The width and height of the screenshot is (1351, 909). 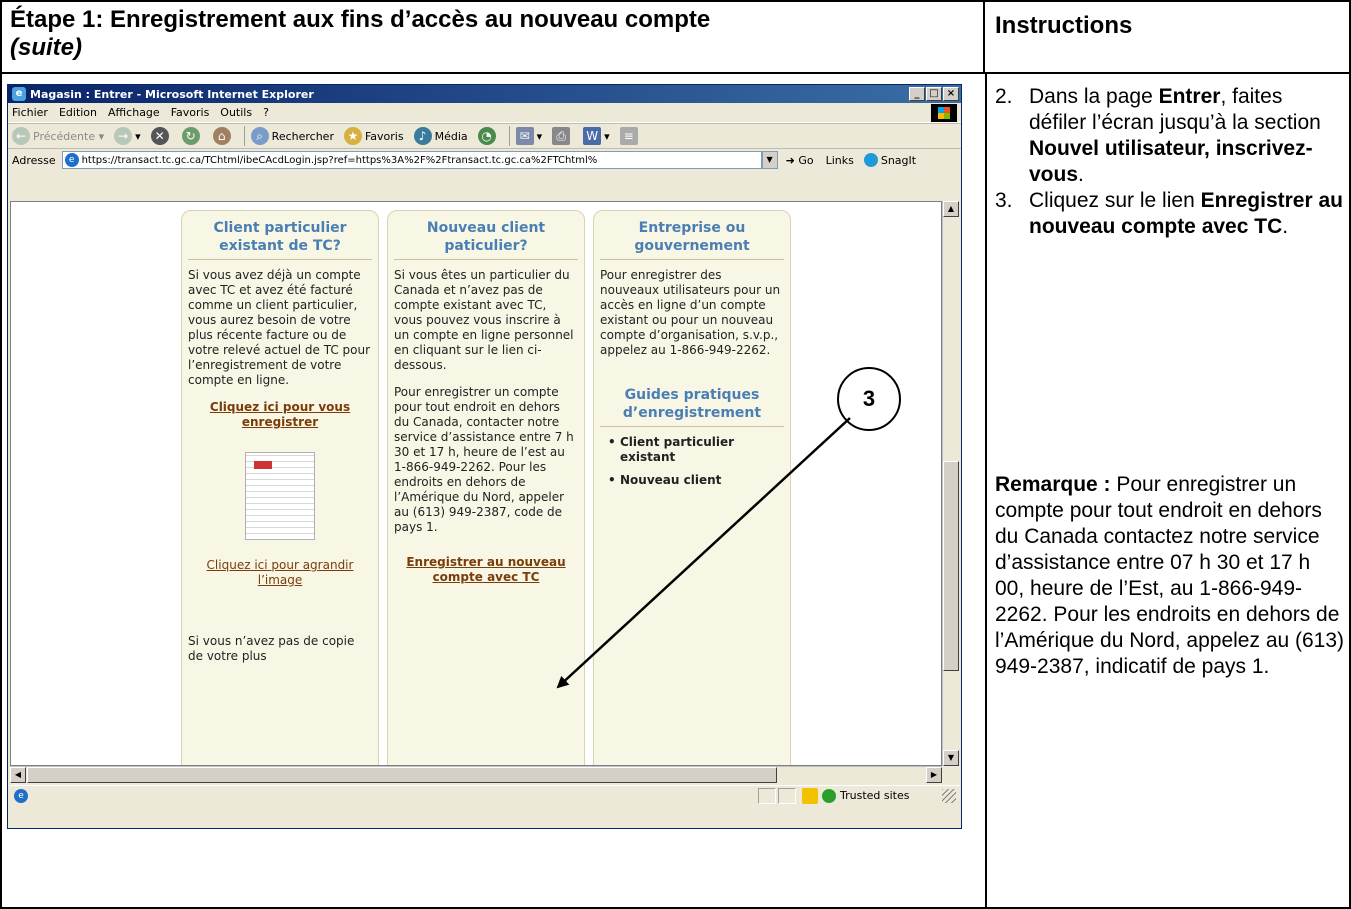 What do you see at coordinates (934, 775) in the screenshot?
I see `scroll-right-icon: ▶` at bounding box center [934, 775].